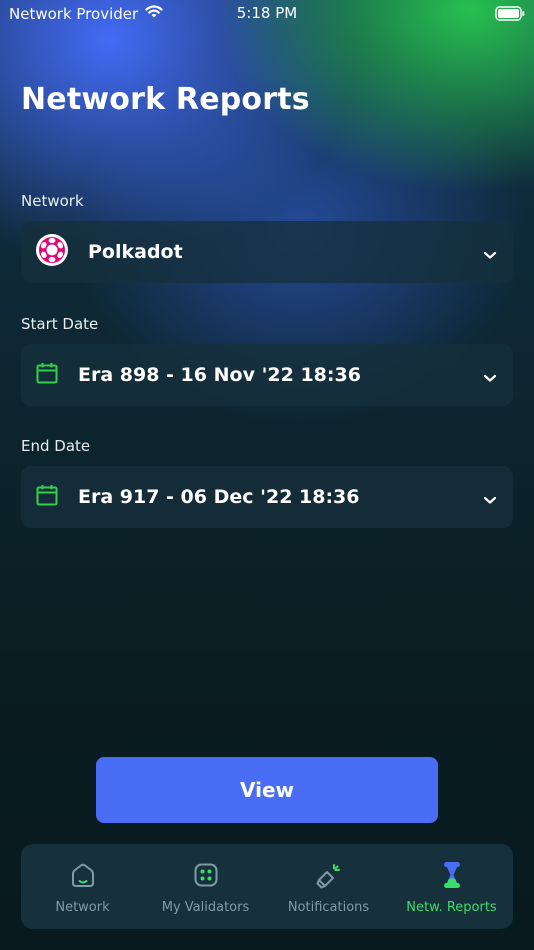  What do you see at coordinates (451, 907) in the screenshot?
I see `tab-label: Netw. Reports` at bounding box center [451, 907].